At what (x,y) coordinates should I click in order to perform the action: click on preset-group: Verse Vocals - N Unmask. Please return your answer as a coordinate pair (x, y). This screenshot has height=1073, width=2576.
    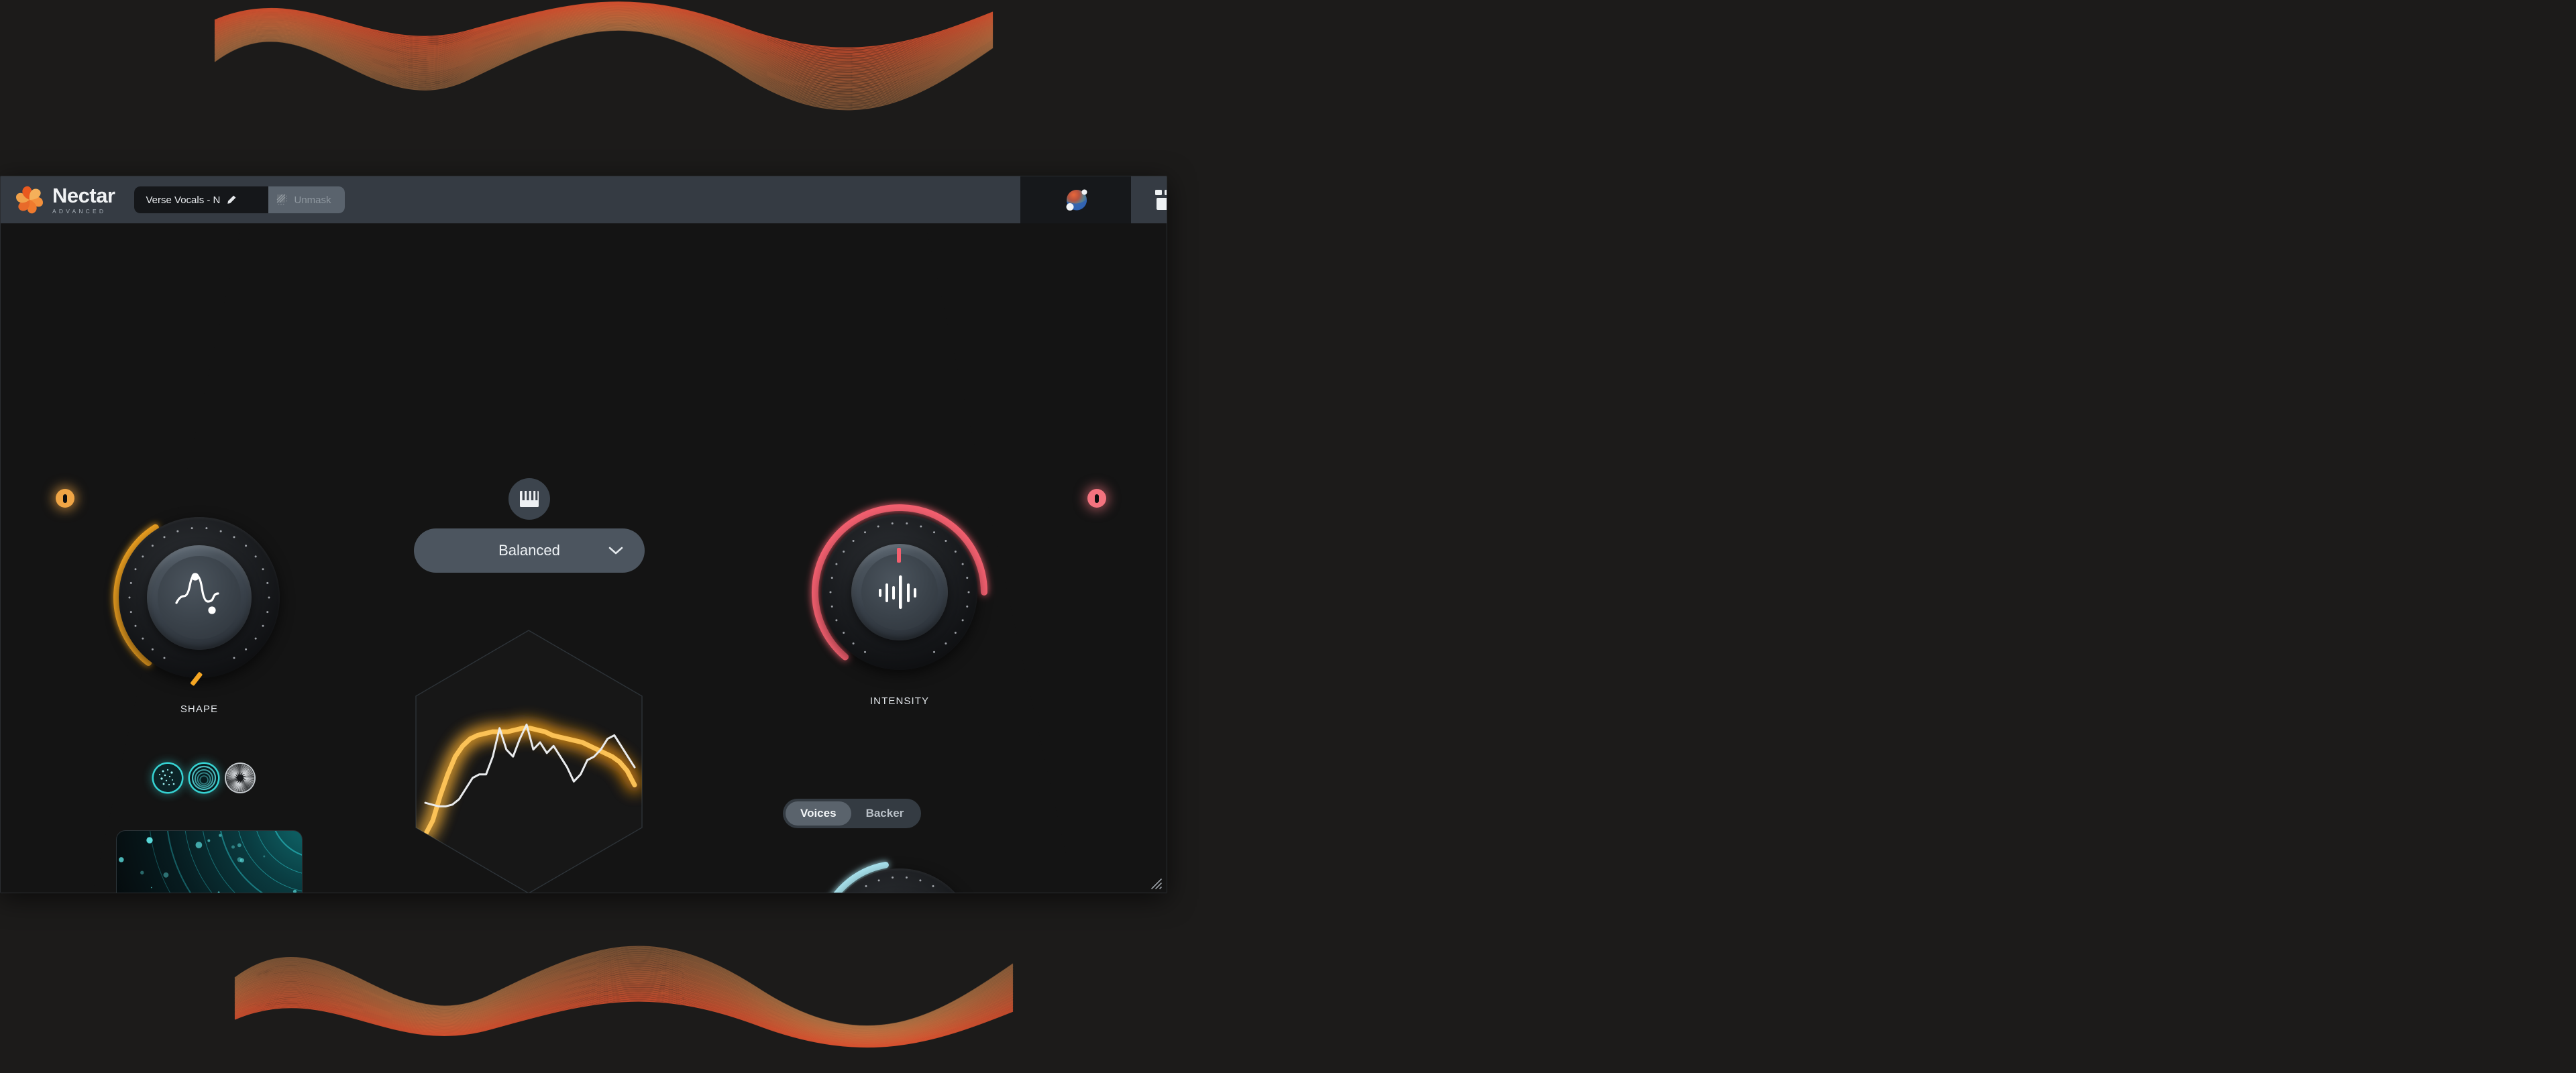
    Looking at the image, I should click on (239, 199).